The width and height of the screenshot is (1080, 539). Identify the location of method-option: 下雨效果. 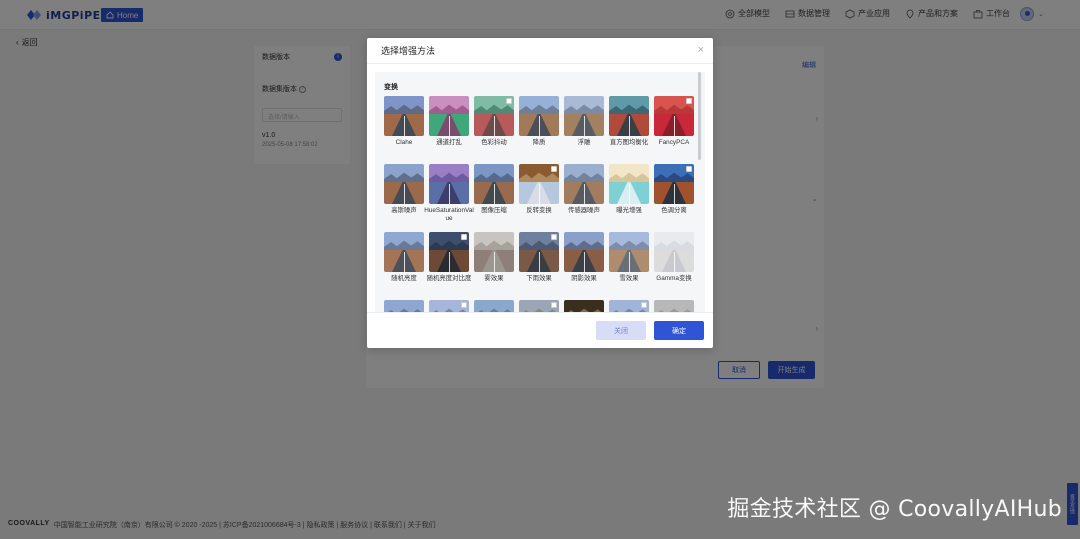
(539, 257).